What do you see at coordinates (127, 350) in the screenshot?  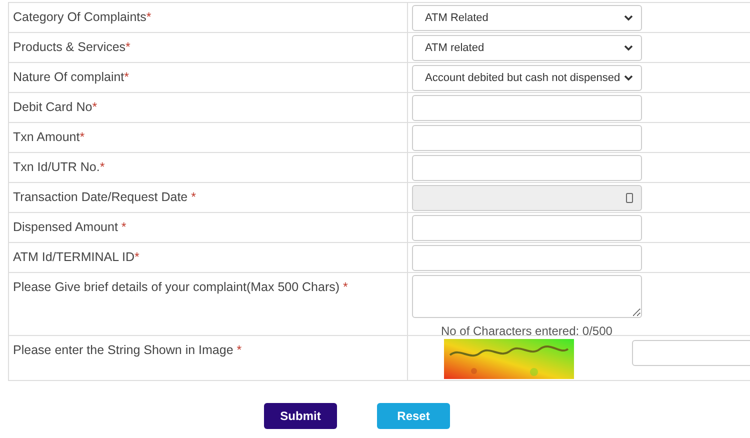 I see `field-label: Please enter the String Shown in Image *` at bounding box center [127, 350].